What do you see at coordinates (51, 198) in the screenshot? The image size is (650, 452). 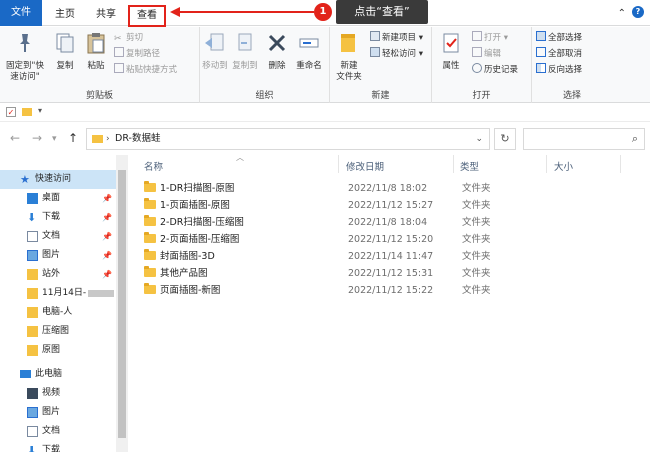 I see `sidebar-item-label: 桌面` at bounding box center [51, 198].